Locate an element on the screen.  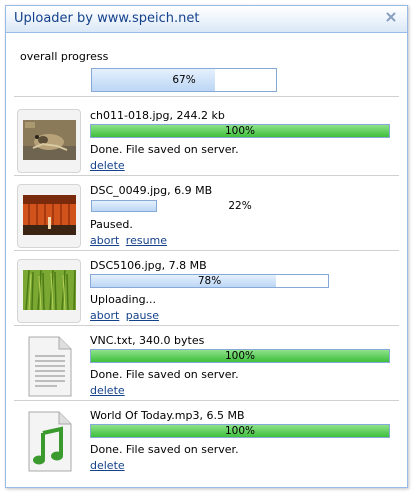
photo-grass is located at coordinates (49, 290).